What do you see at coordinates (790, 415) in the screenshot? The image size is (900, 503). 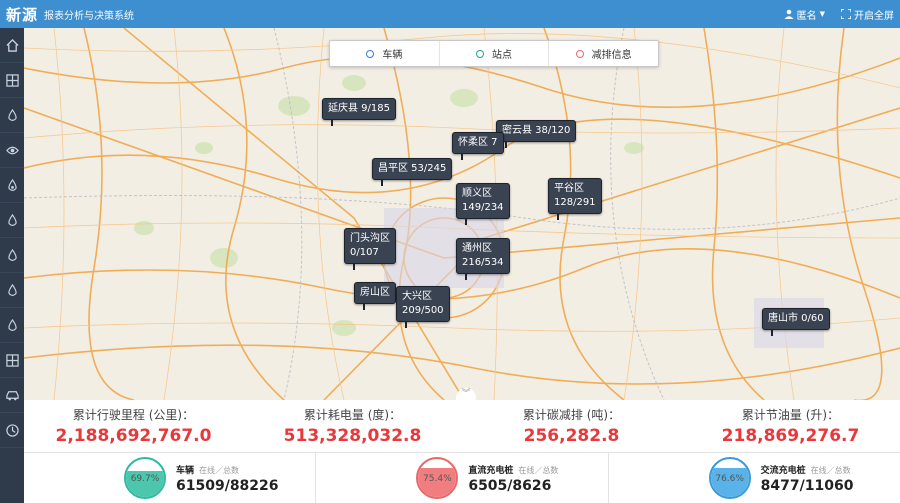 I see `stat-label: 累计节油量 (升)：` at bounding box center [790, 415].